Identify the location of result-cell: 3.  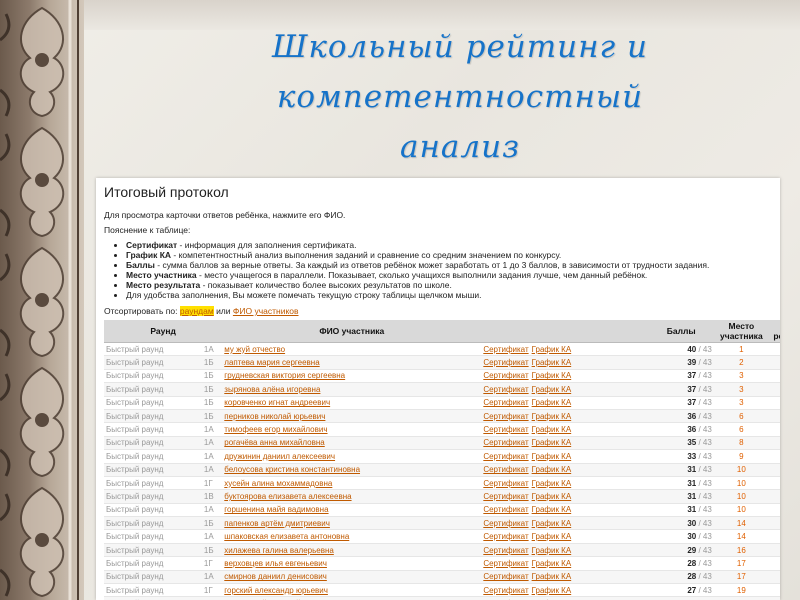
(774, 376).